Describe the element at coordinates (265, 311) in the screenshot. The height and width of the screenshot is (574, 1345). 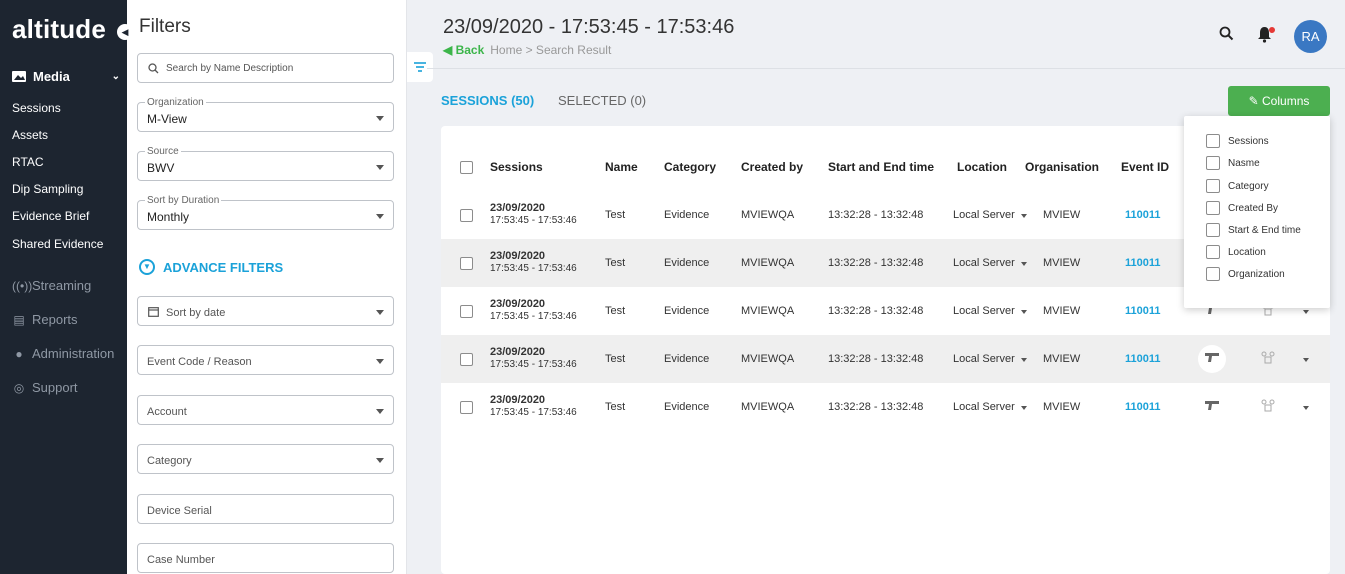
I see `sort-by-date-select: Sort by date` at that location.